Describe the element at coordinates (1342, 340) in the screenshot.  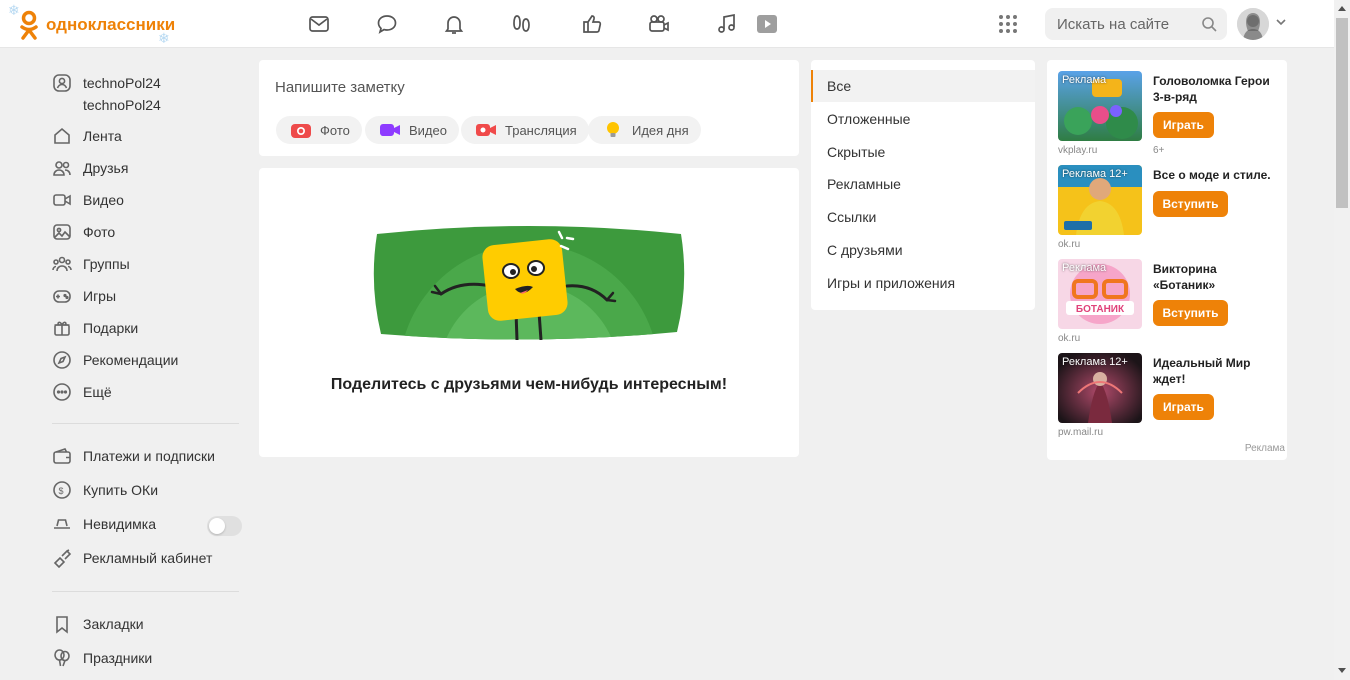
I see `page-scrollbar` at that location.